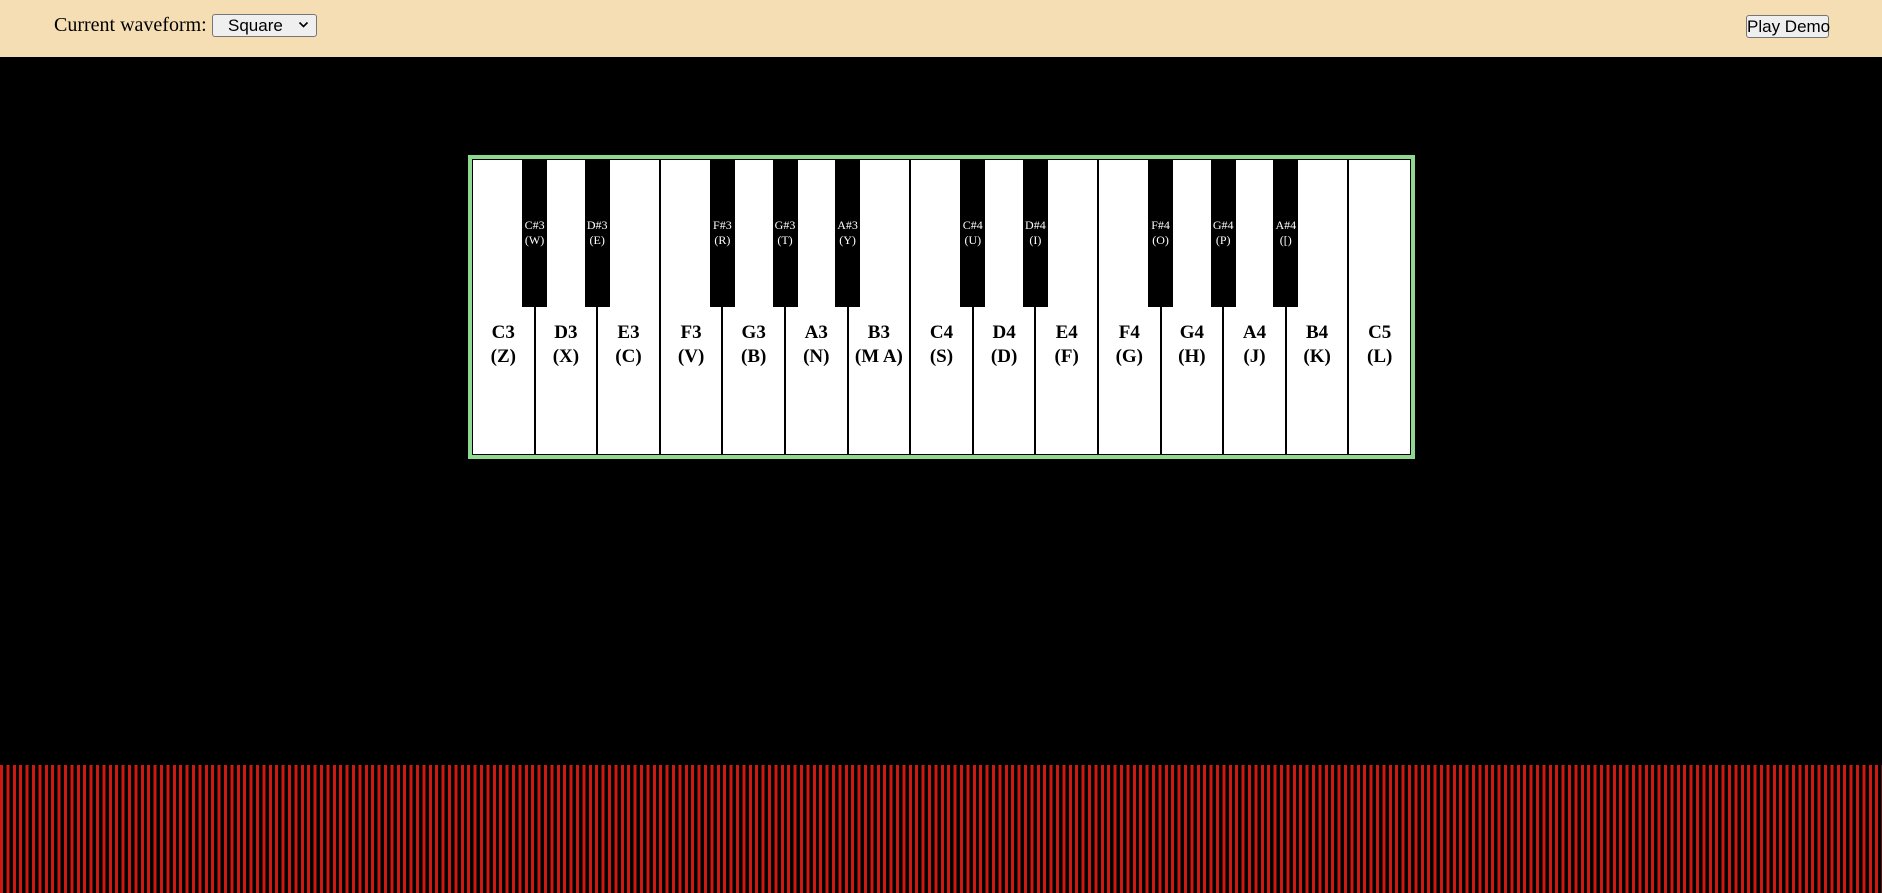 The height and width of the screenshot is (893, 1882). Describe the element at coordinates (503, 332) in the screenshot. I see `white-key-note-label: C3` at that location.